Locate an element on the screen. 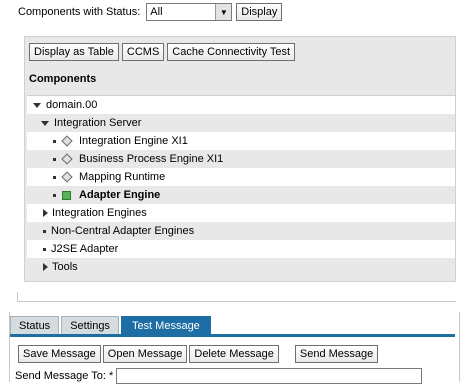  tab-status: Status is located at coordinates (35, 325).